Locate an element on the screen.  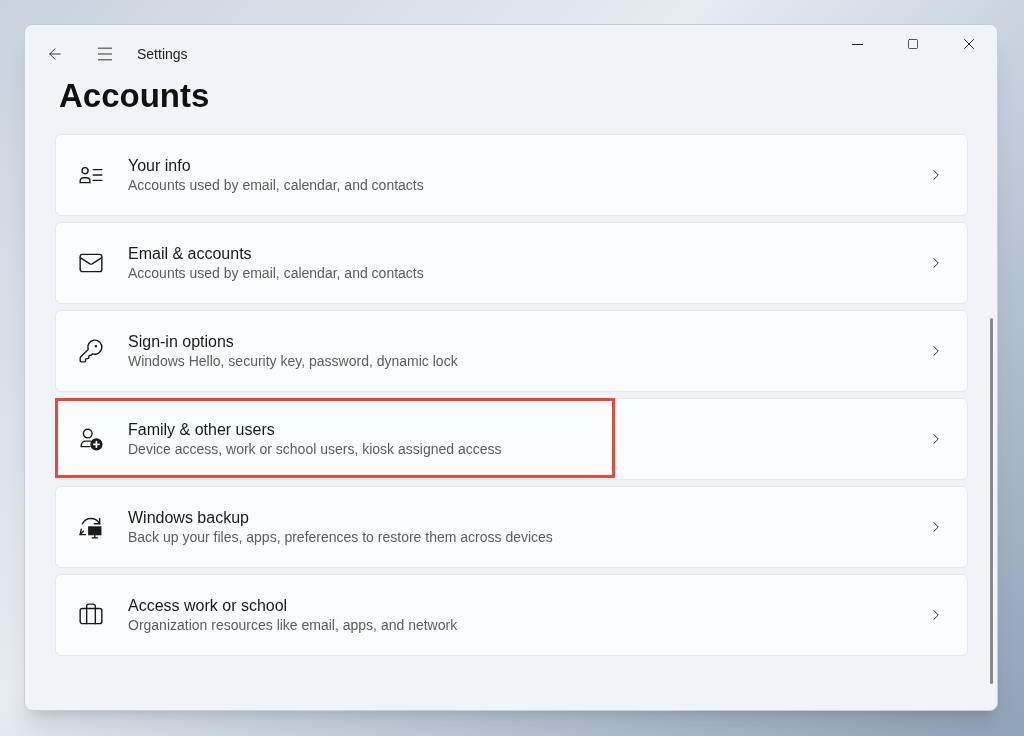
item-description: Windows Hello, security key, password, dynamic lock is located at coordinates (293, 361).